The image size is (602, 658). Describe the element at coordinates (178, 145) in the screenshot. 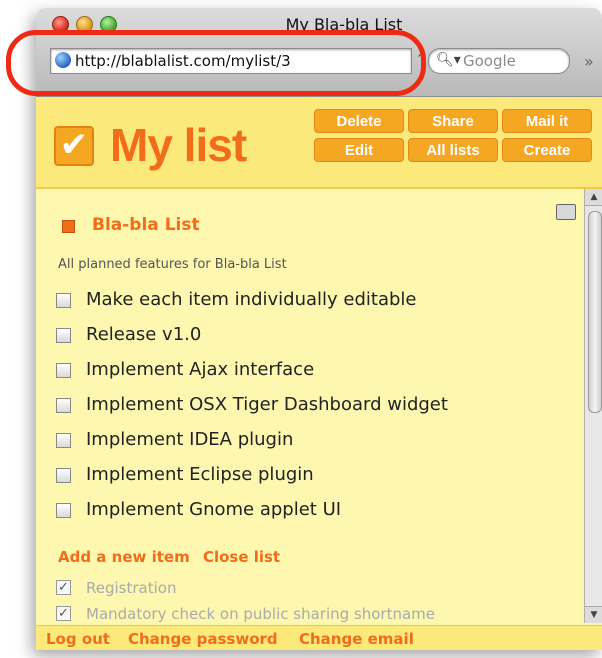

I see `app-title: My list` at that location.